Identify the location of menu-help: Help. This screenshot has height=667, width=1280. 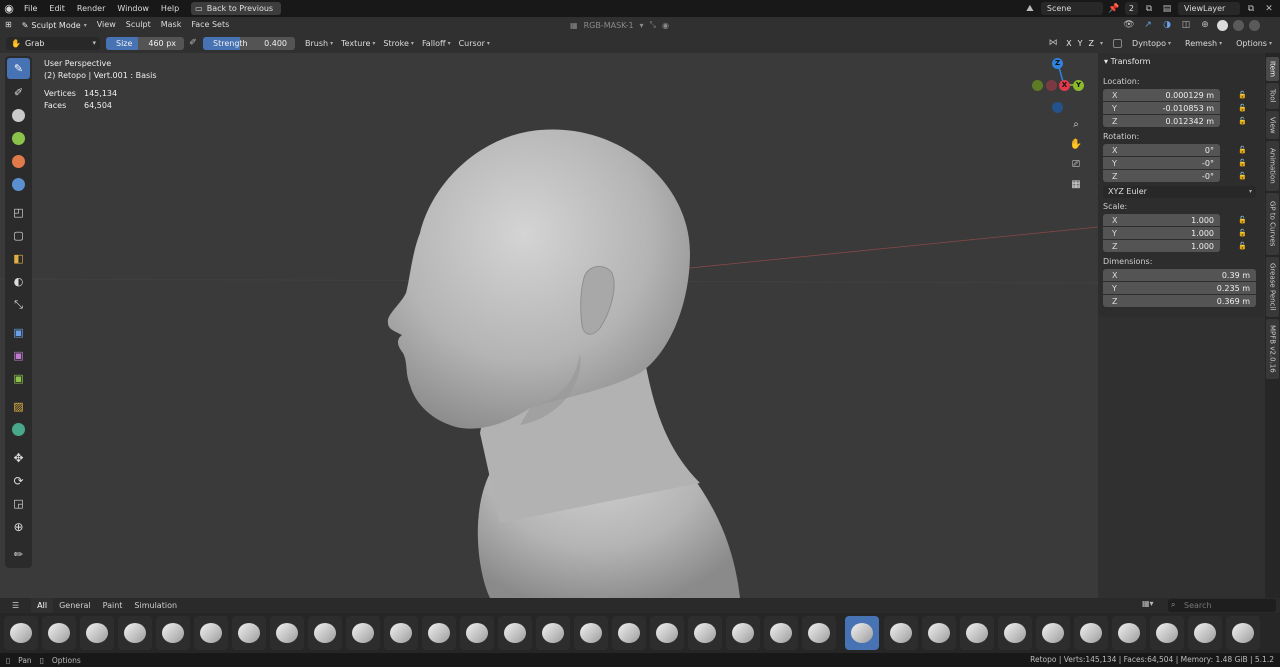
(170, 8).